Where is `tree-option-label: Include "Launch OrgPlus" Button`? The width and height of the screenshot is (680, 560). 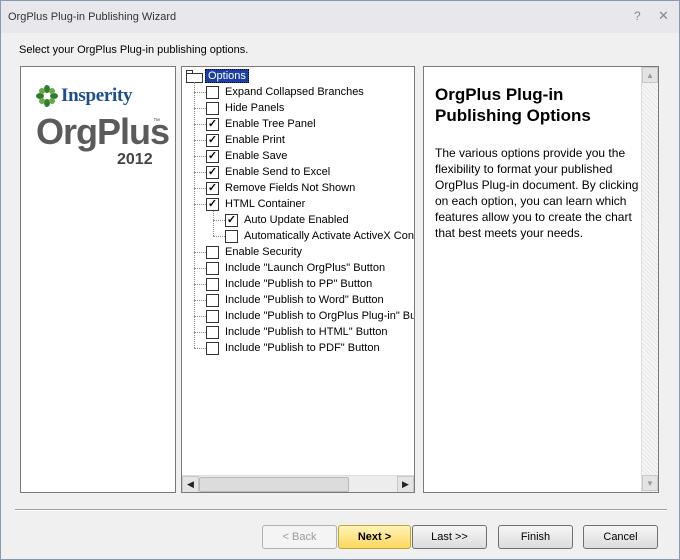
tree-option-label: Include "Launch OrgPlus" Button is located at coordinates (305, 268).